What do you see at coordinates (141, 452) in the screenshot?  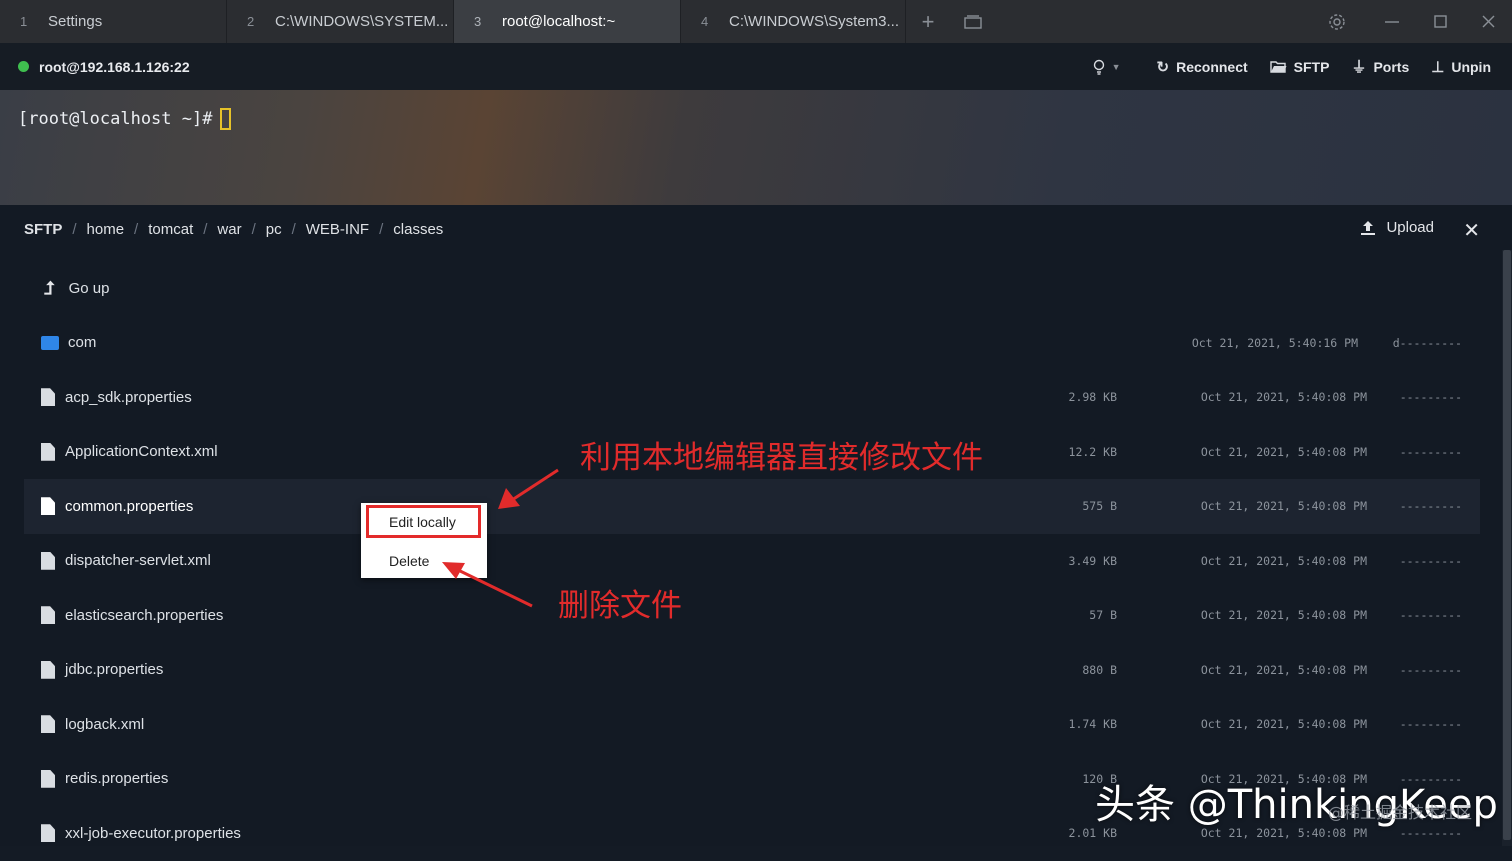 I see `file-name: ApplicationContext.xml` at bounding box center [141, 452].